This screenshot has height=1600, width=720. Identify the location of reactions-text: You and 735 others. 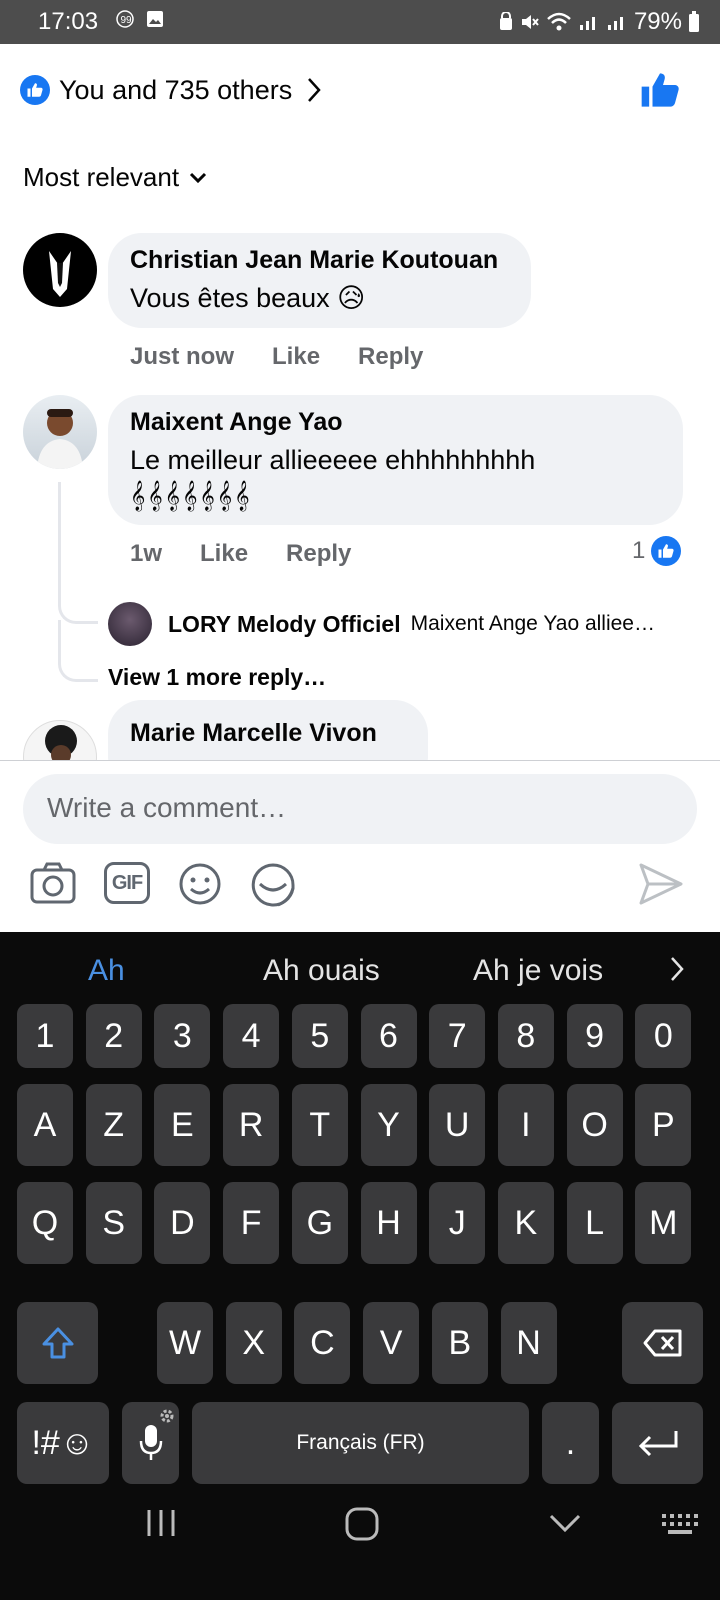
(176, 89).